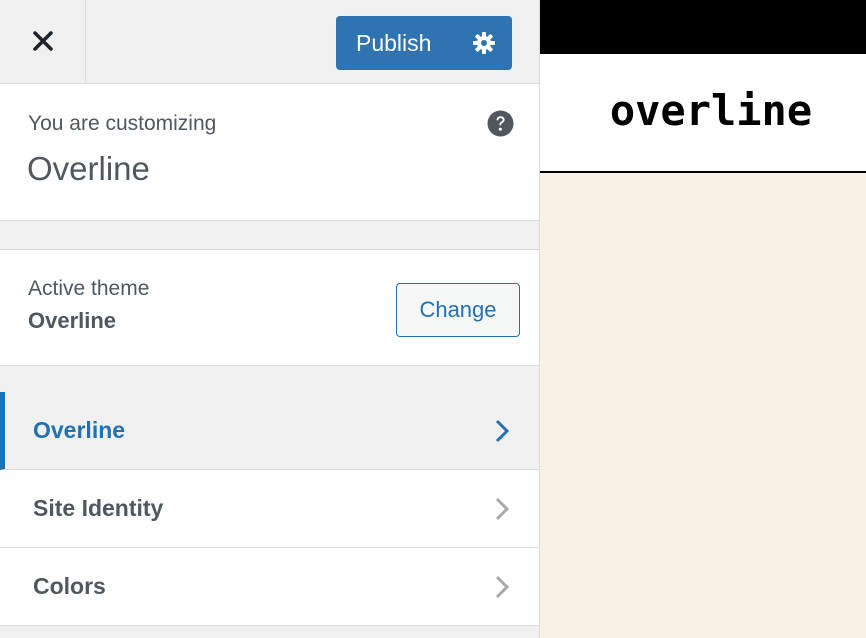 The image size is (866, 638). Describe the element at coordinates (269, 42) in the screenshot. I see `customizer-header: Publish` at that location.